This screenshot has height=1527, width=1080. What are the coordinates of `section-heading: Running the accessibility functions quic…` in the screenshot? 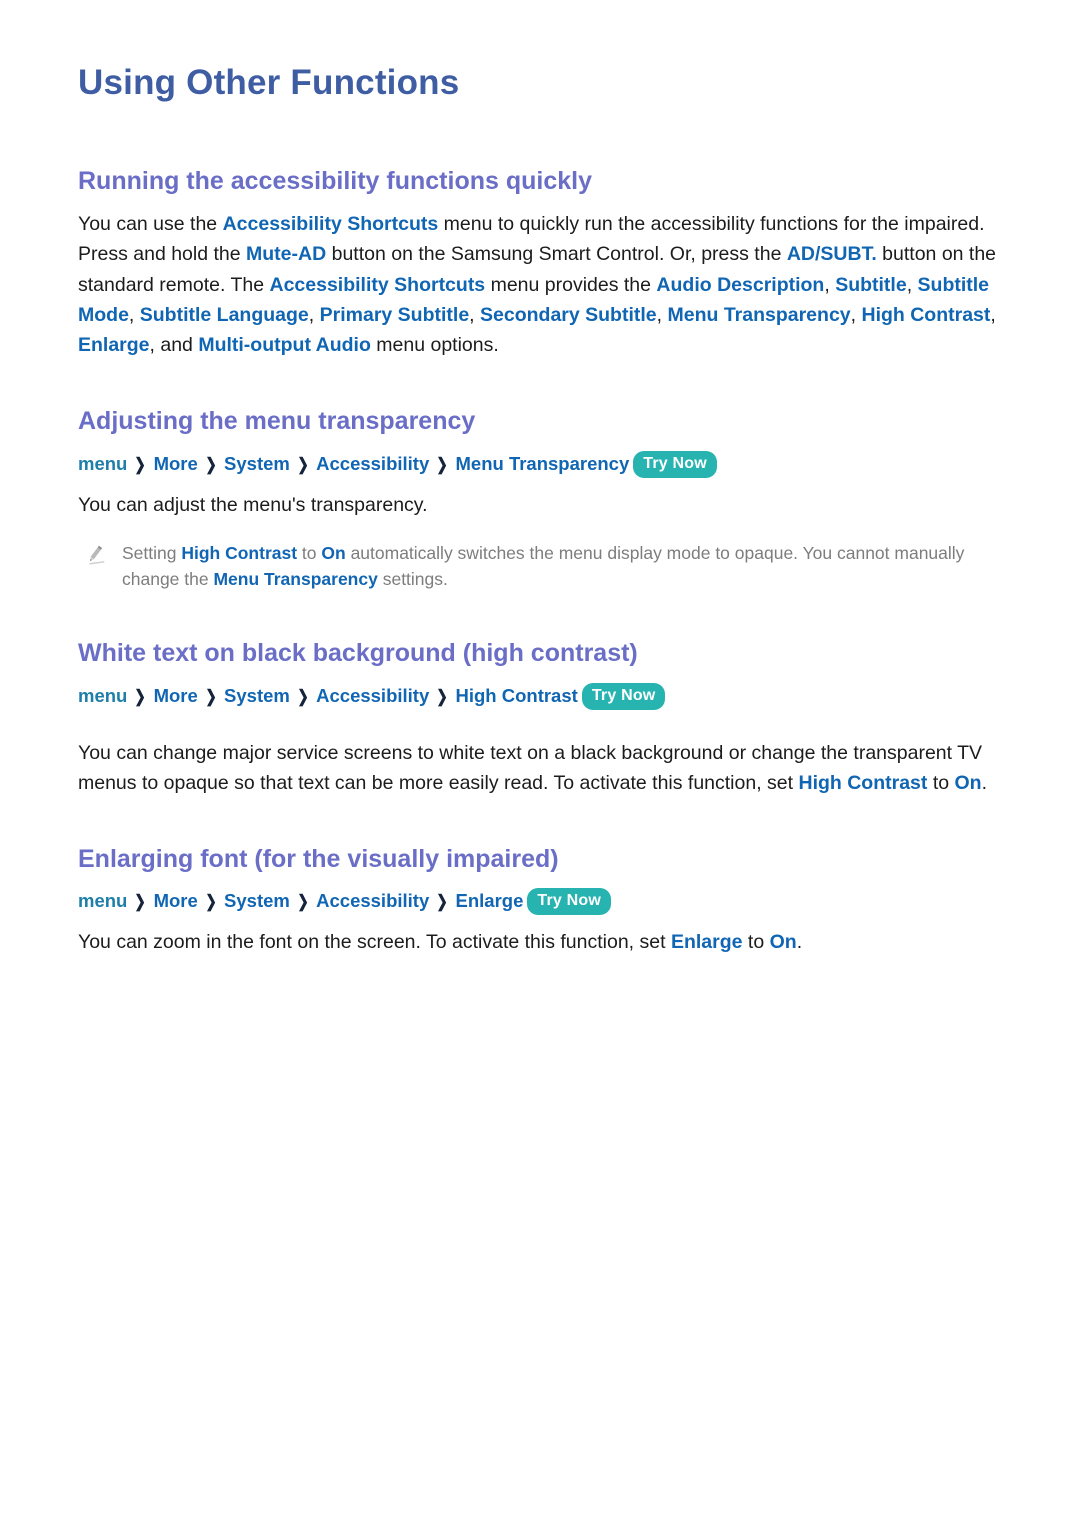 It's located at (335, 181).